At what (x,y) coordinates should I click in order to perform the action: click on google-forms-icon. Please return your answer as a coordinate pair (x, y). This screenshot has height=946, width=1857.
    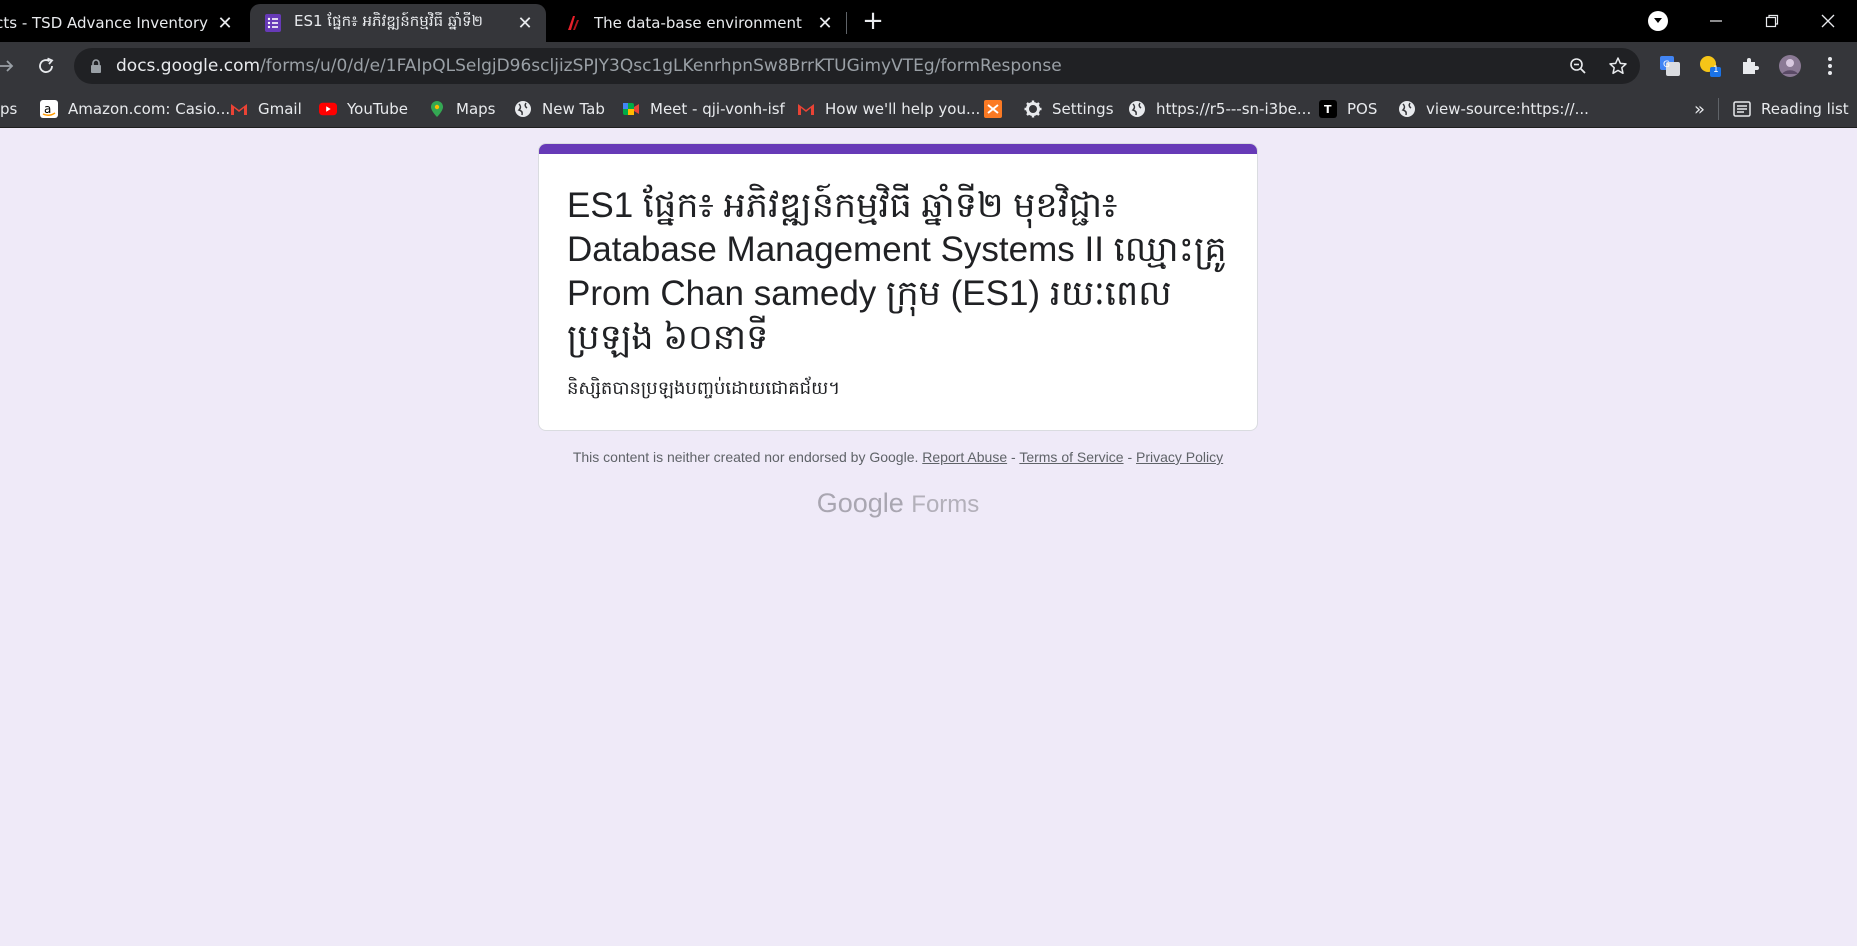
    Looking at the image, I should click on (273, 23).